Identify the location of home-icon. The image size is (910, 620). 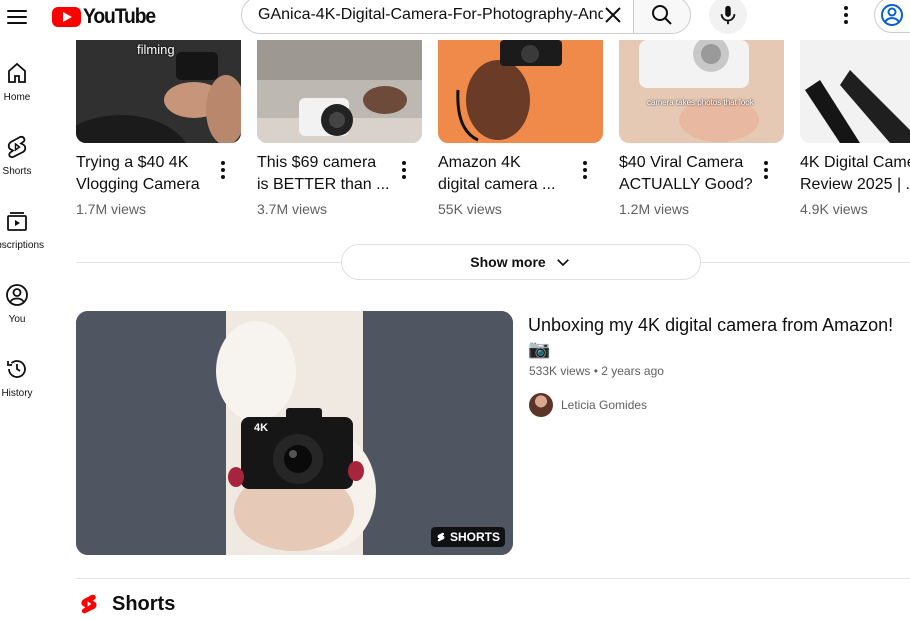
(17, 72).